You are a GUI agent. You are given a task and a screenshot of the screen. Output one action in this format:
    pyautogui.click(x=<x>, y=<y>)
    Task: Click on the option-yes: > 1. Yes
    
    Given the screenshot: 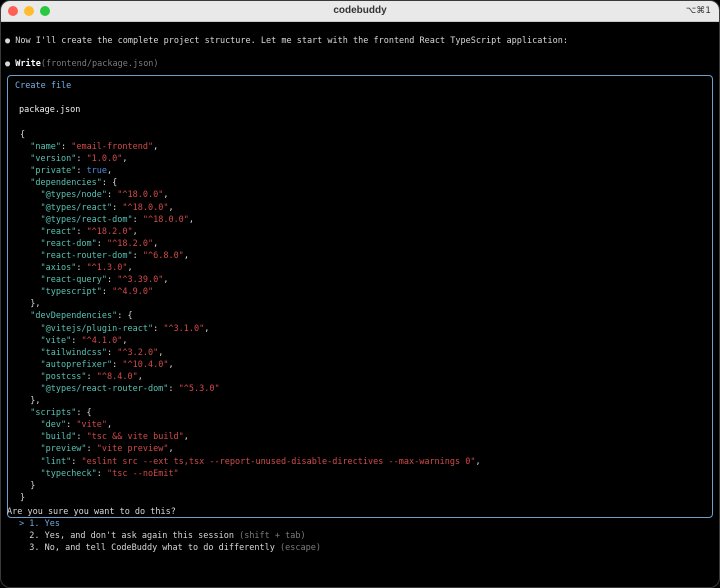 What is the action you would take?
    pyautogui.click(x=39, y=524)
    